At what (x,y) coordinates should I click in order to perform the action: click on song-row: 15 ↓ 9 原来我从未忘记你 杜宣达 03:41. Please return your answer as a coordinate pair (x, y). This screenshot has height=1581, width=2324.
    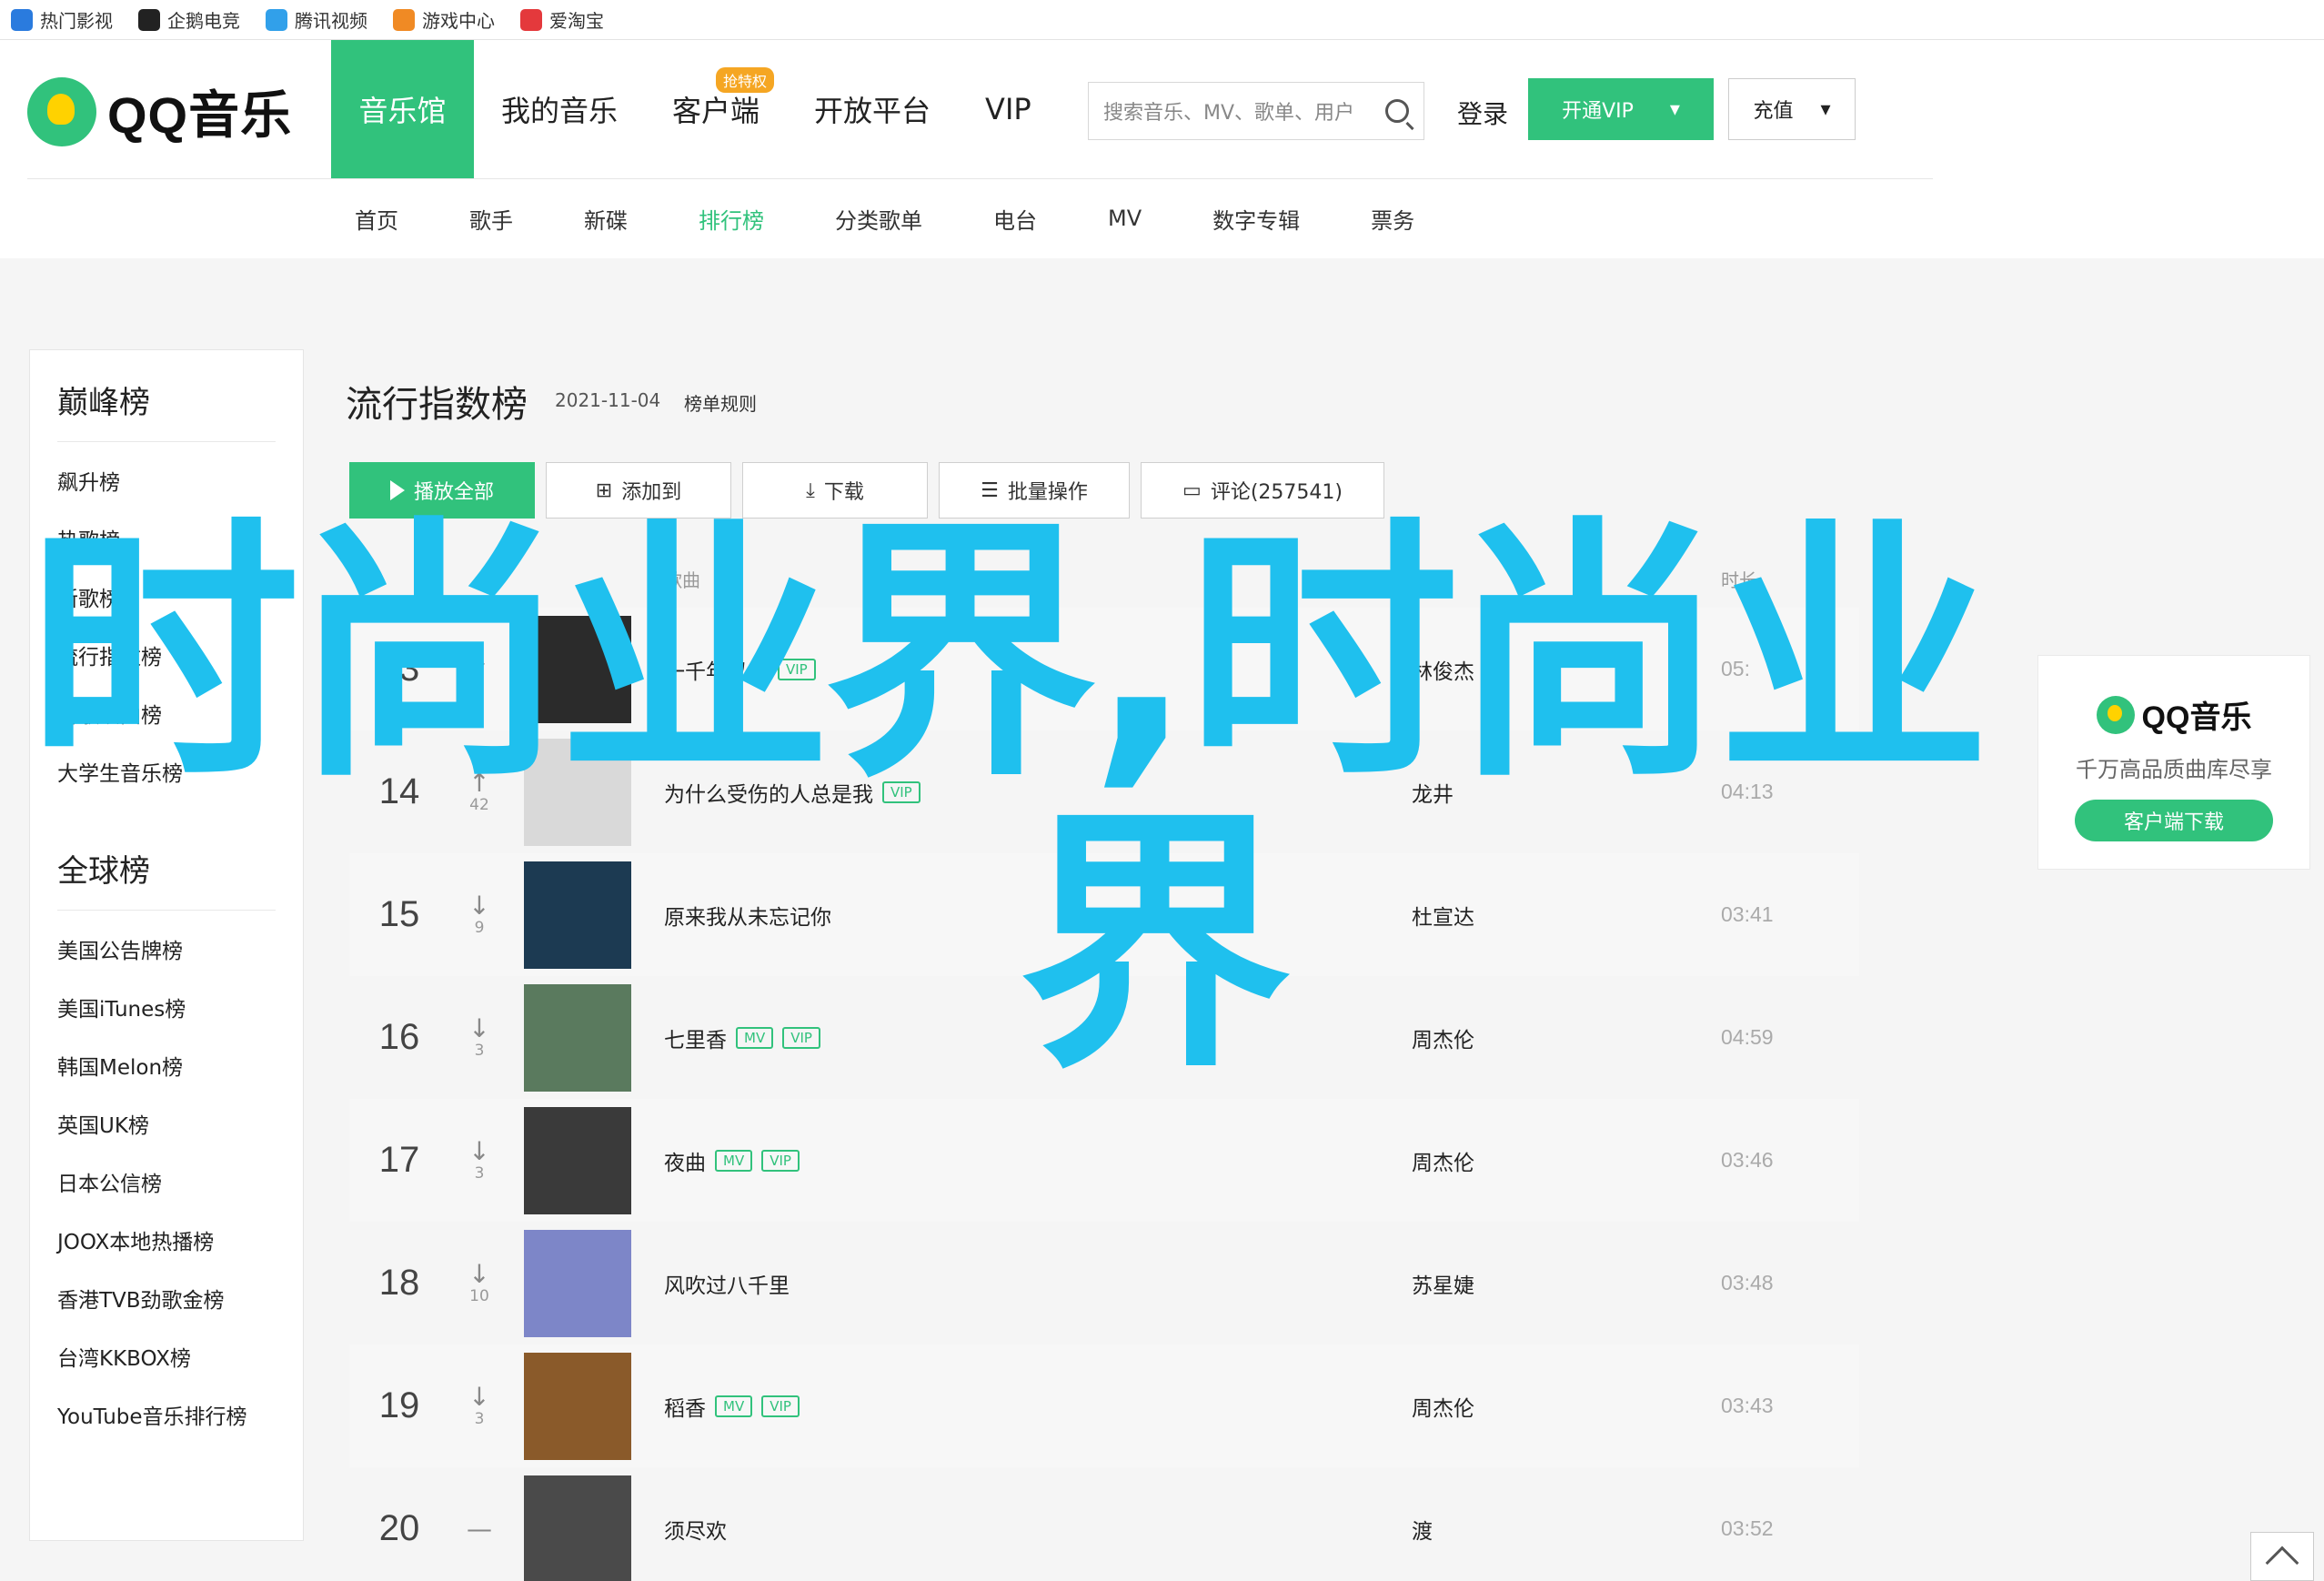
    Looking at the image, I should click on (1104, 915).